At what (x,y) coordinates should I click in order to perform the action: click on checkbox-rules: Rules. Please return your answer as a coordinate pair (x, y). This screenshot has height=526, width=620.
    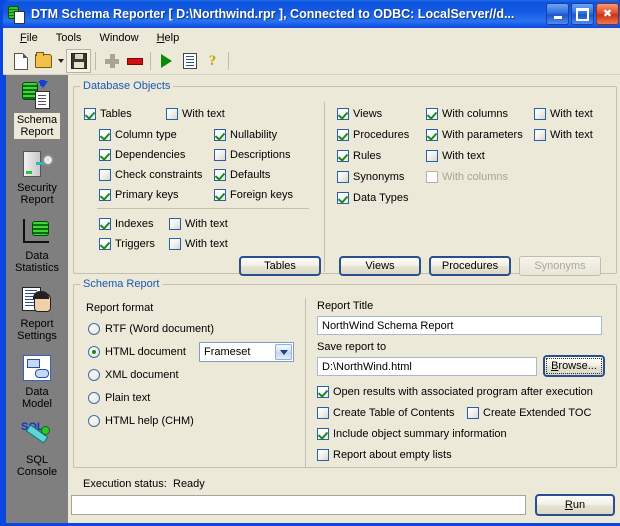
    Looking at the image, I should click on (359, 156).